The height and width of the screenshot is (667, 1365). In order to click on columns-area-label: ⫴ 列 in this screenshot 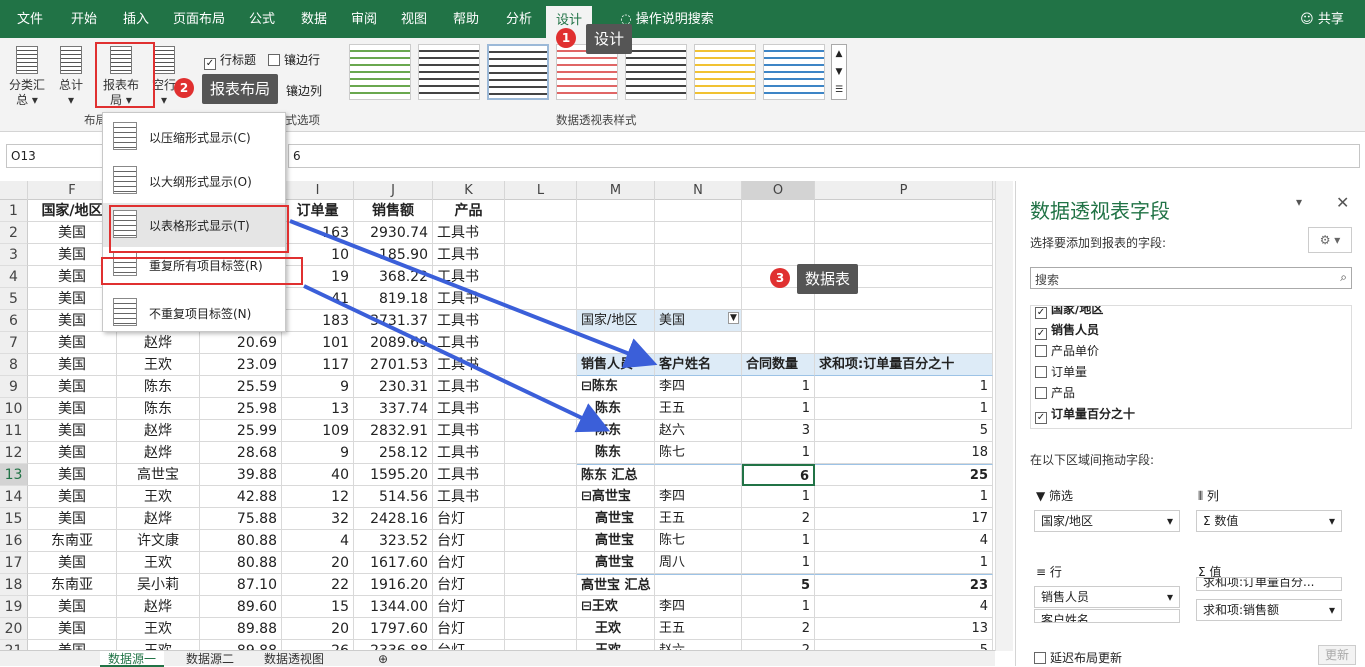, I will do `click(1208, 496)`.